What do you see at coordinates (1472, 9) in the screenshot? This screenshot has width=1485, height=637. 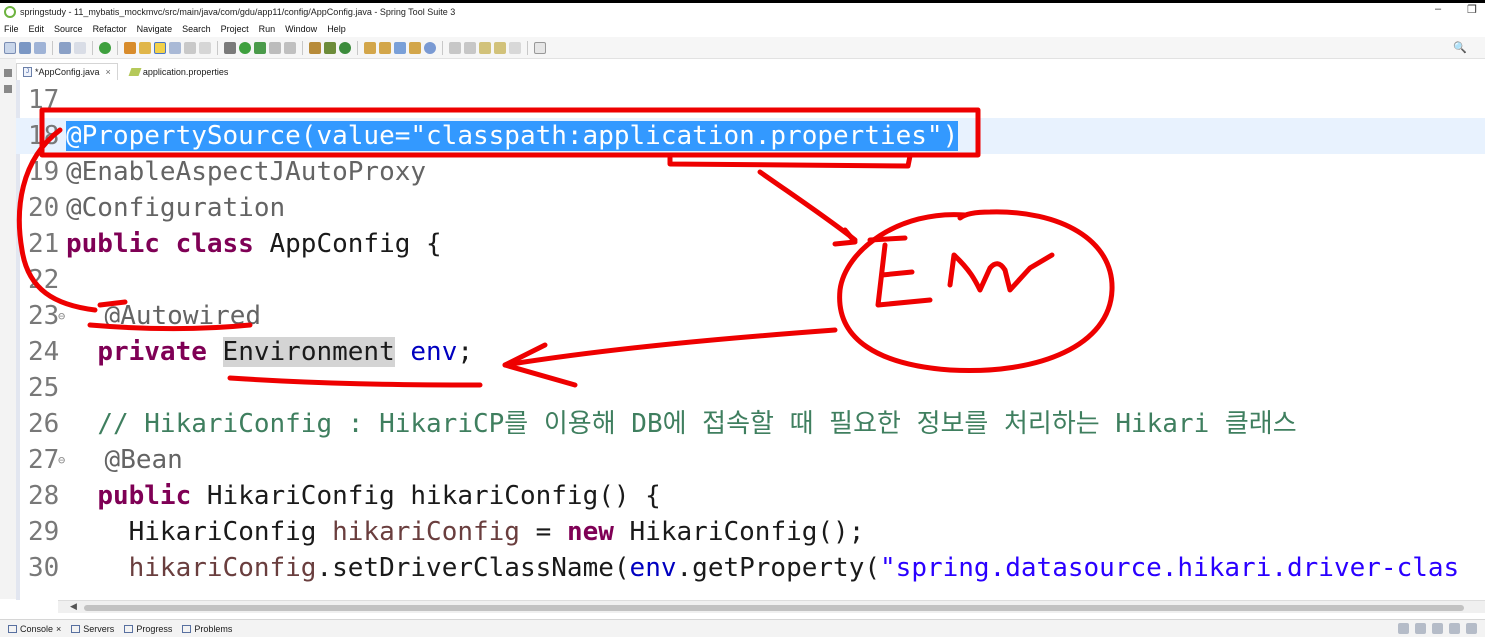 I see `restore-button: ❐` at bounding box center [1472, 9].